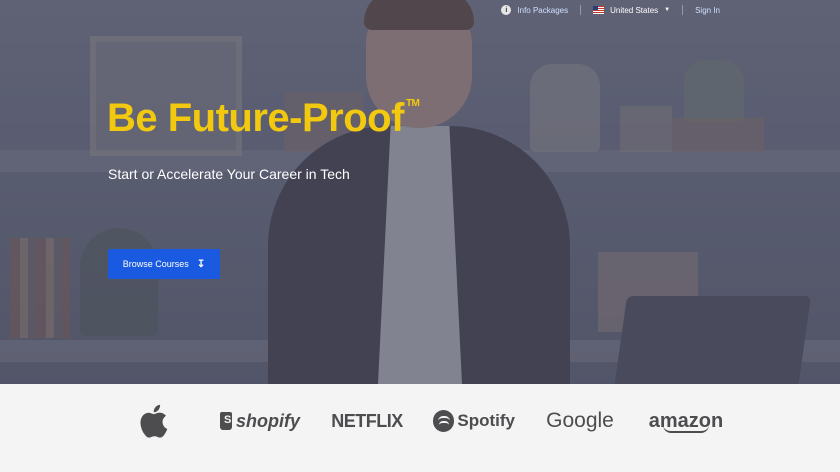 The image size is (840, 472). Describe the element at coordinates (229, 174) in the screenshot. I see `hero-subtitle: Start or Accelerate Your Career in Tech` at that location.